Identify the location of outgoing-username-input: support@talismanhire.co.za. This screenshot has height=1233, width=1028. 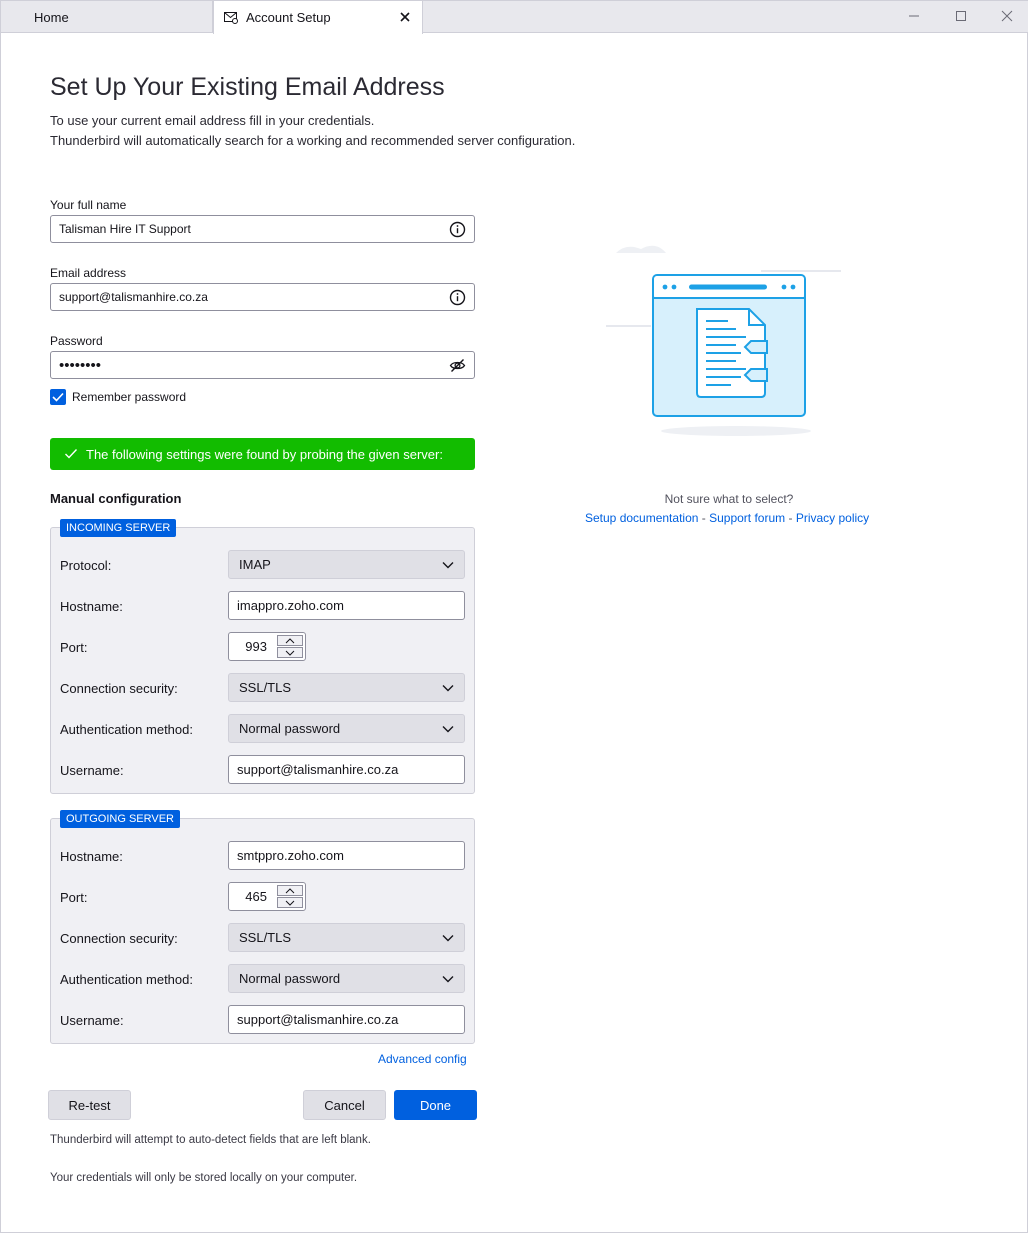
(346, 1019).